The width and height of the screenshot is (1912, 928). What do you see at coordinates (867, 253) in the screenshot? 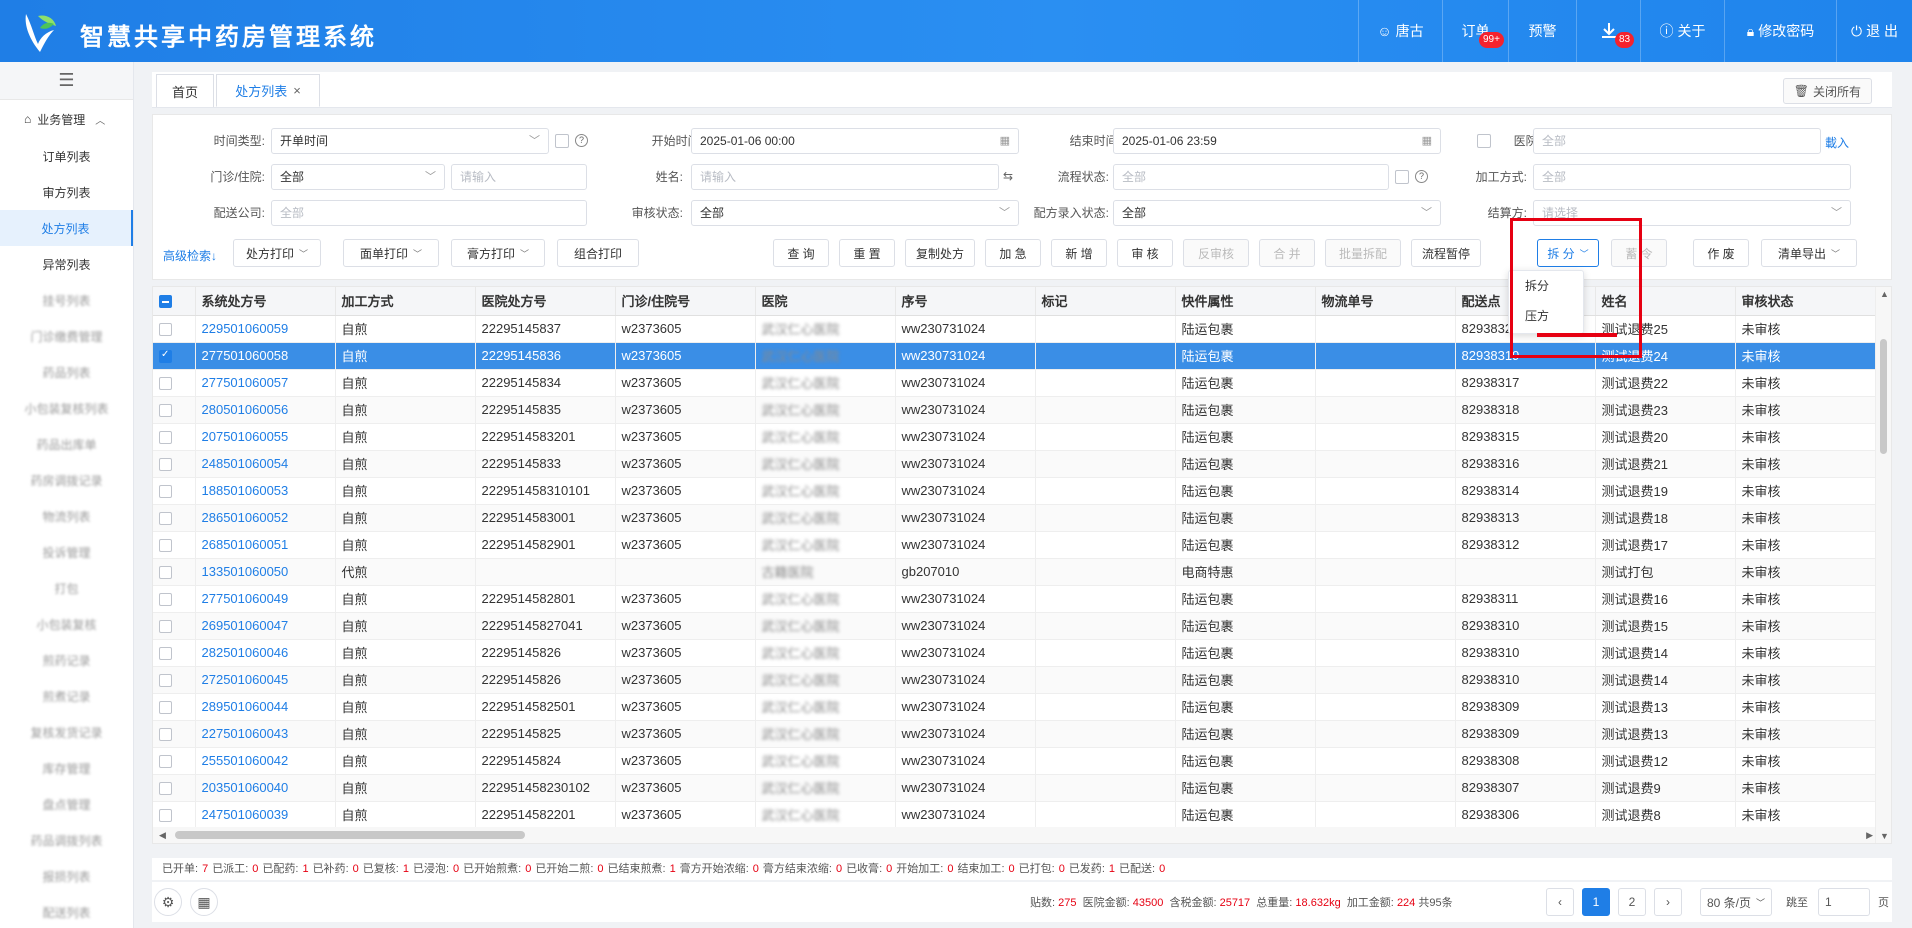
I see `reset-button: 重 置` at bounding box center [867, 253].